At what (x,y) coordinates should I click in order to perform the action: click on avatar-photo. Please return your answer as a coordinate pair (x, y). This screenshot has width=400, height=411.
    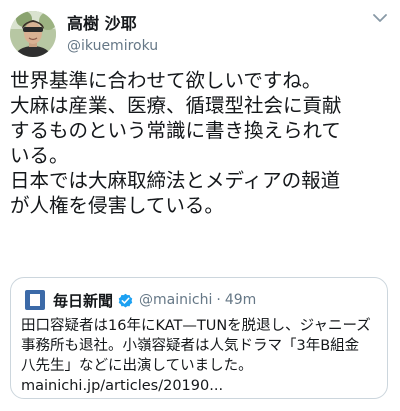
    Looking at the image, I should click on (33, 34).